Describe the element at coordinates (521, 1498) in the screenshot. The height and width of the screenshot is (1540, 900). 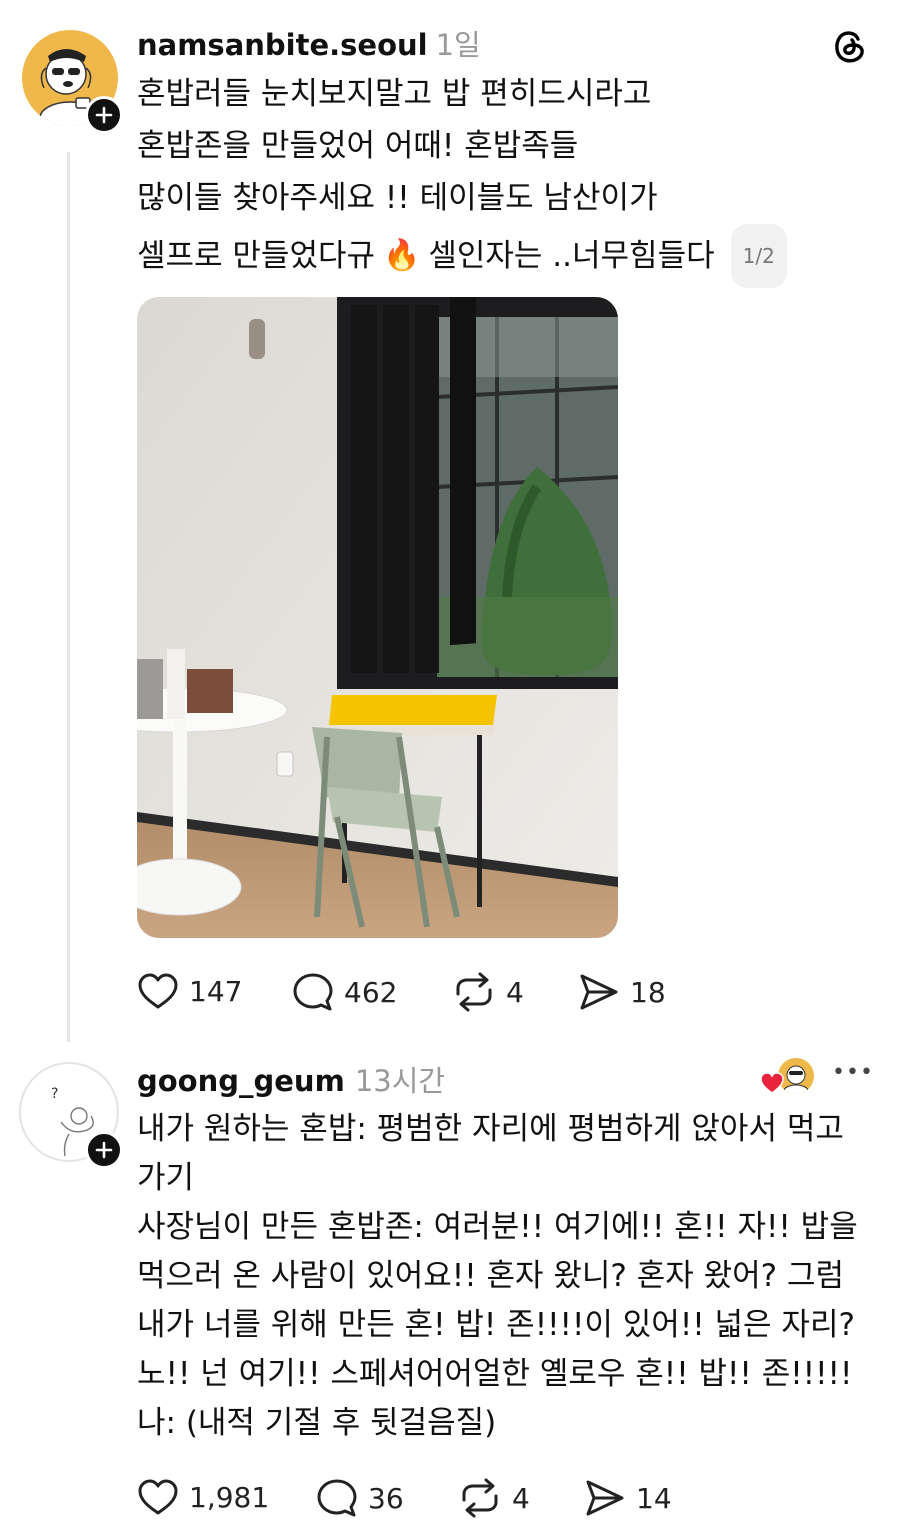
I see `post2-repost-count: 4` at that location.